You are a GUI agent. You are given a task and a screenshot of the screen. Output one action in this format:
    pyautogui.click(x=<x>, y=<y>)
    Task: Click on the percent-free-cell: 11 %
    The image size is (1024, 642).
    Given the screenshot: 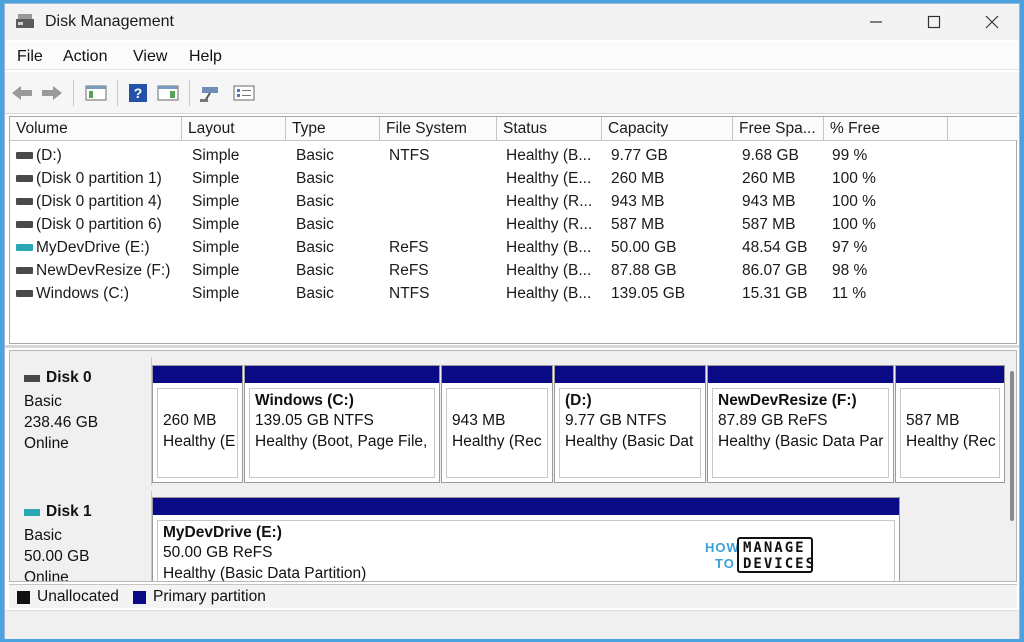 What is the action you would take?
    pyautogui.click(x=849, y=293)
    